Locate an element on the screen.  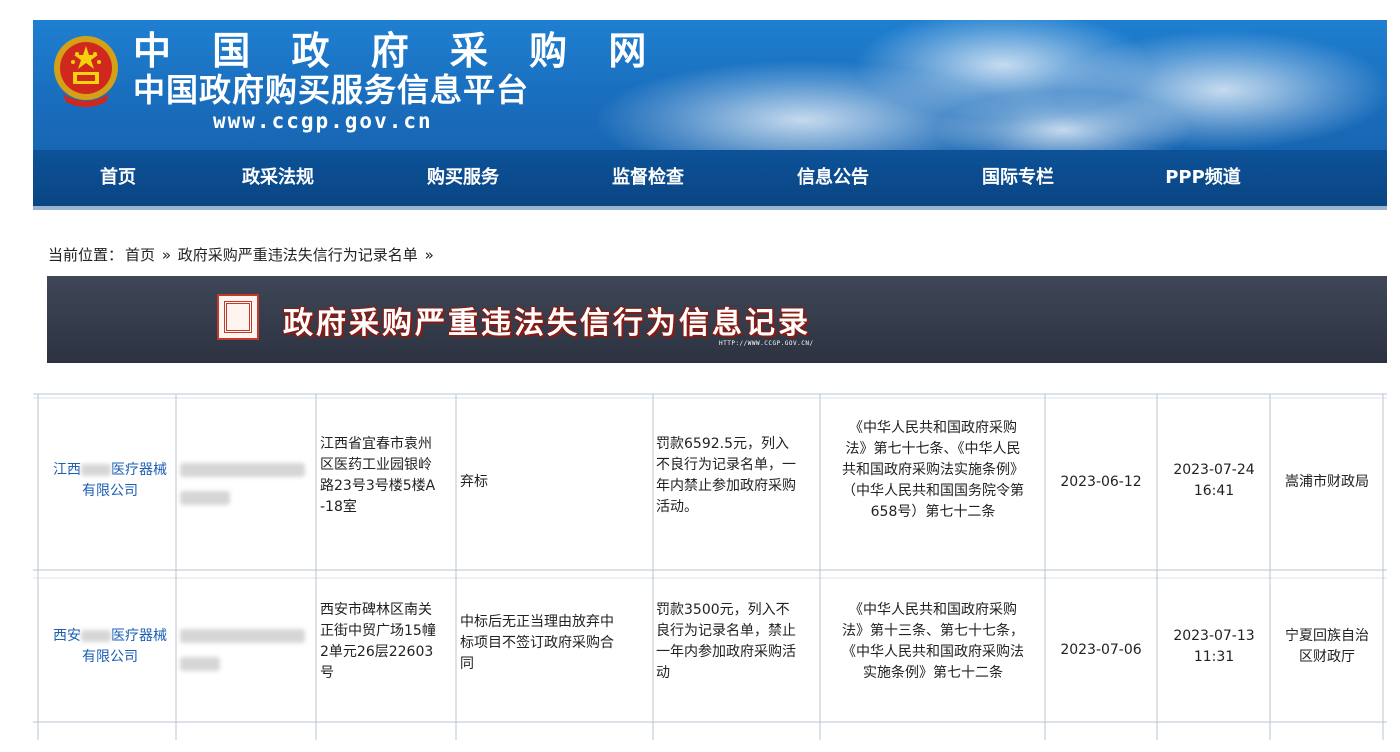
nav-item-purchase-services: 购买服务 is located at coordinates (463, 178).